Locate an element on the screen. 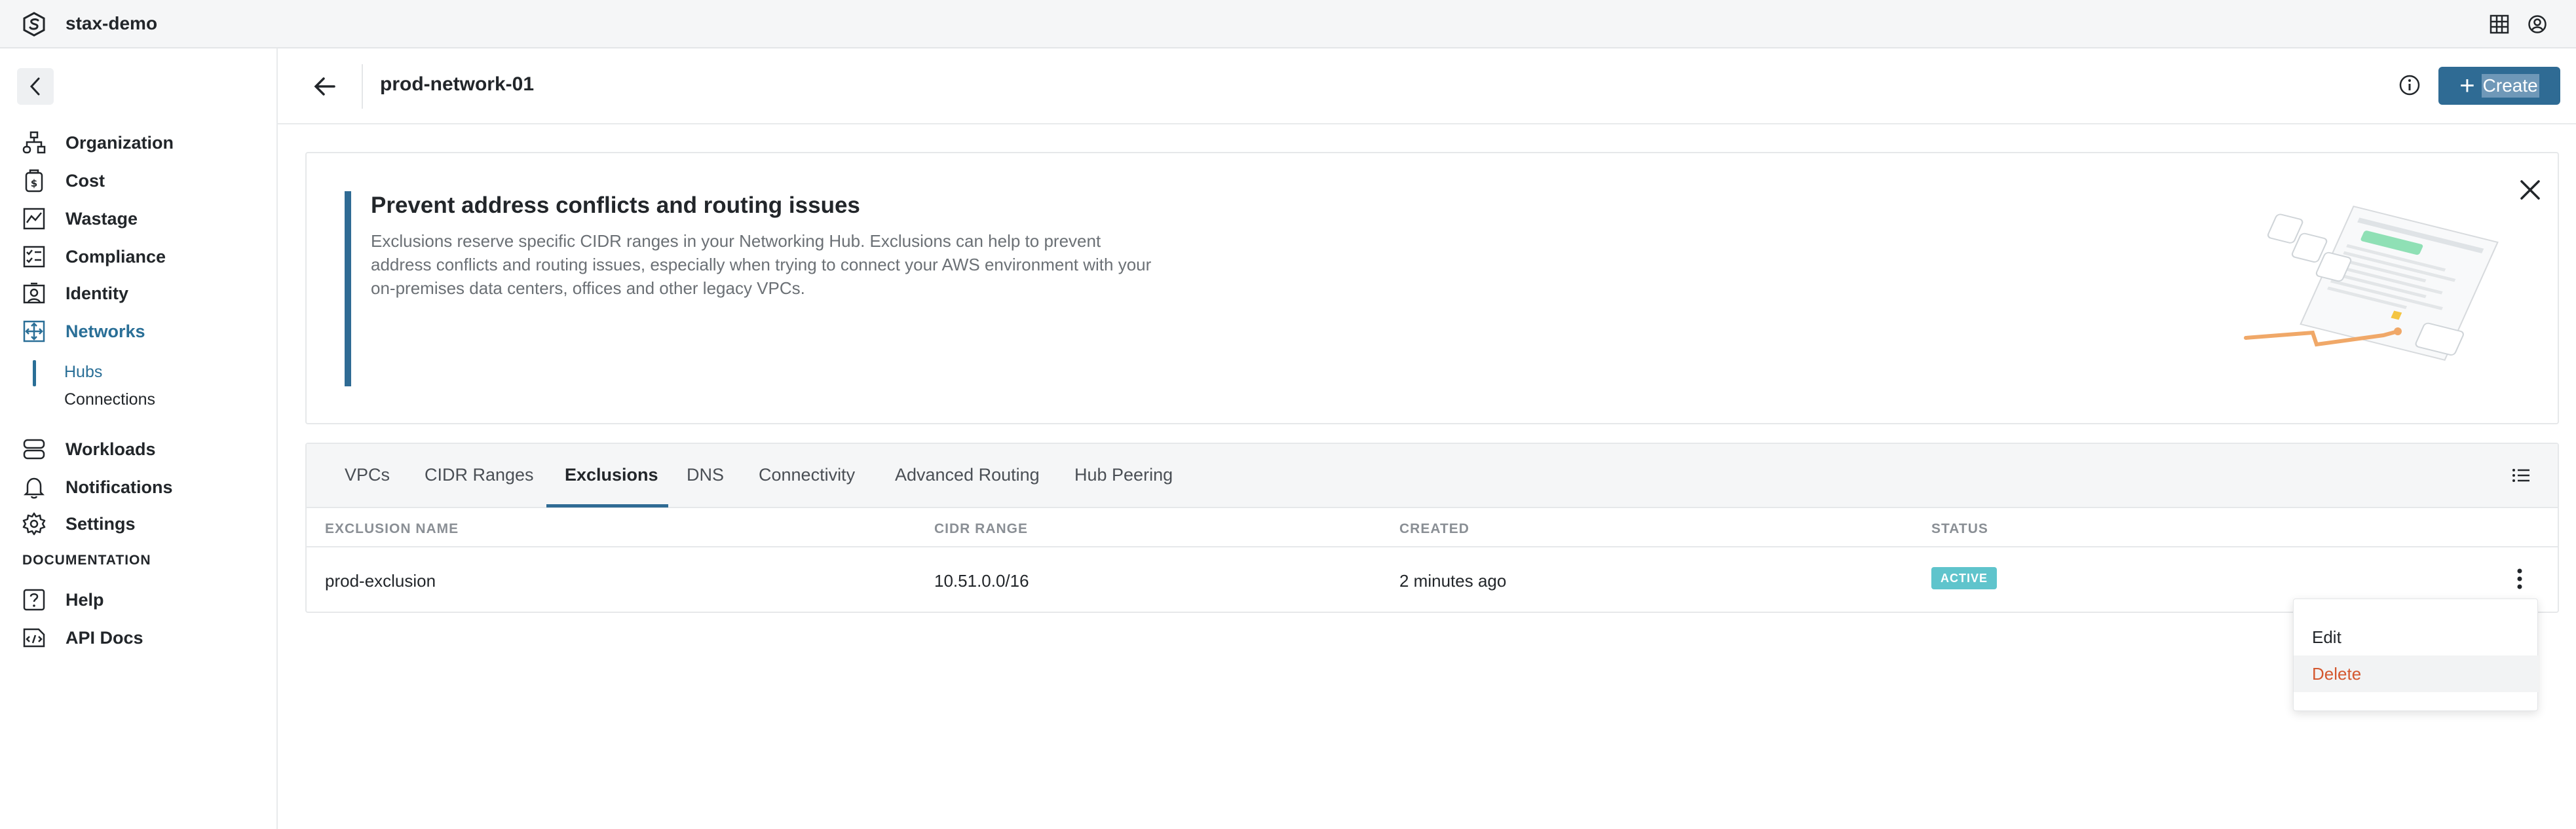 This screenshot has width=2576, height=829. apps-grid-icon is located at coordinates (2499, 24).